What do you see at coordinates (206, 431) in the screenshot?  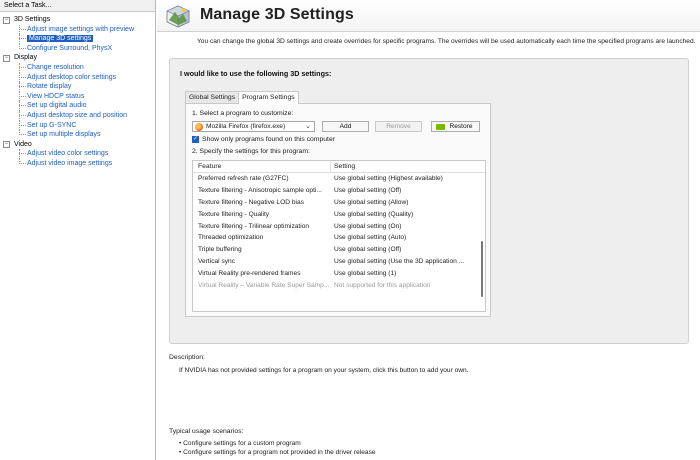 I see `usage-label: Typical usage scenarios:` at bounding box center [206, 431].